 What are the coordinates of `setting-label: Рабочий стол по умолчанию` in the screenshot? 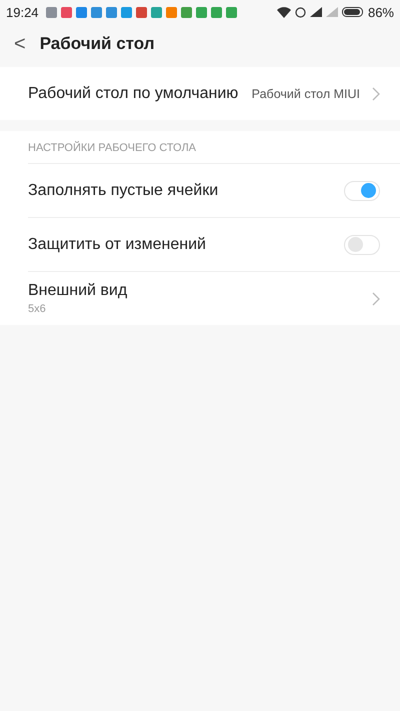 It's located at (140, 93).